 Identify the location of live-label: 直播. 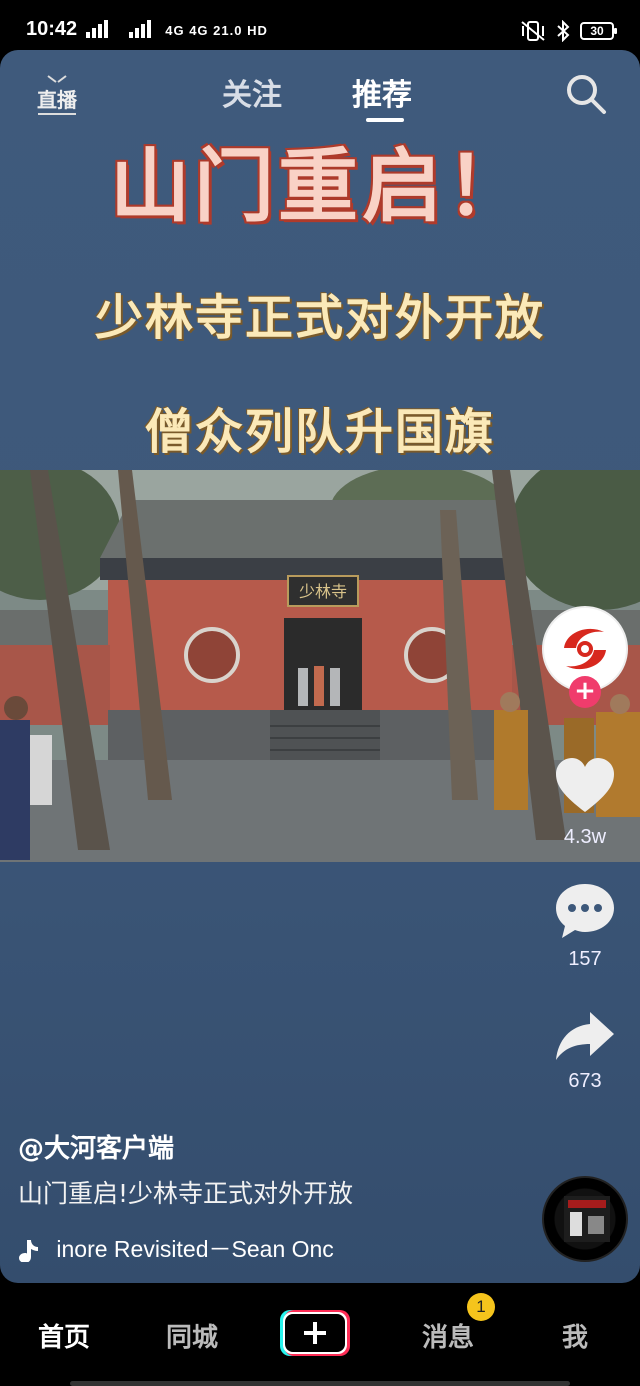
(57, 100).